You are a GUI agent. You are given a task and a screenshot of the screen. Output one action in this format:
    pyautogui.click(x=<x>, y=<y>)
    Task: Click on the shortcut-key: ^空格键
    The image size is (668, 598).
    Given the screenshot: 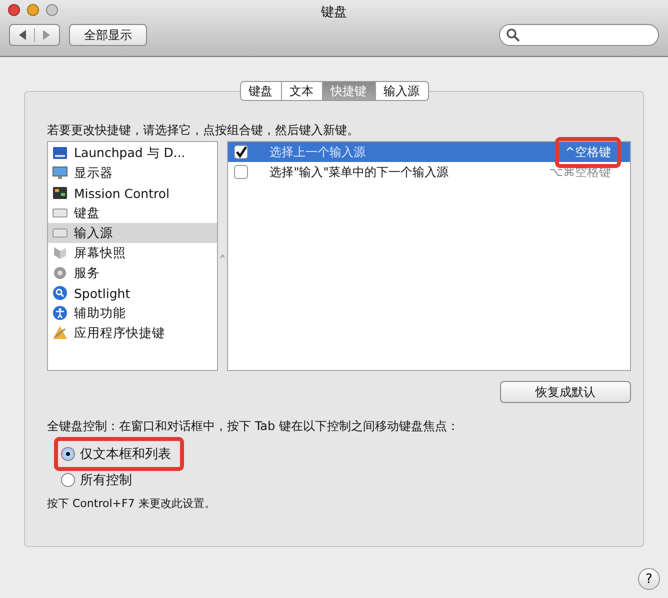 What is the action you would take?
    pyautogui.click(x=588, y=152)
    